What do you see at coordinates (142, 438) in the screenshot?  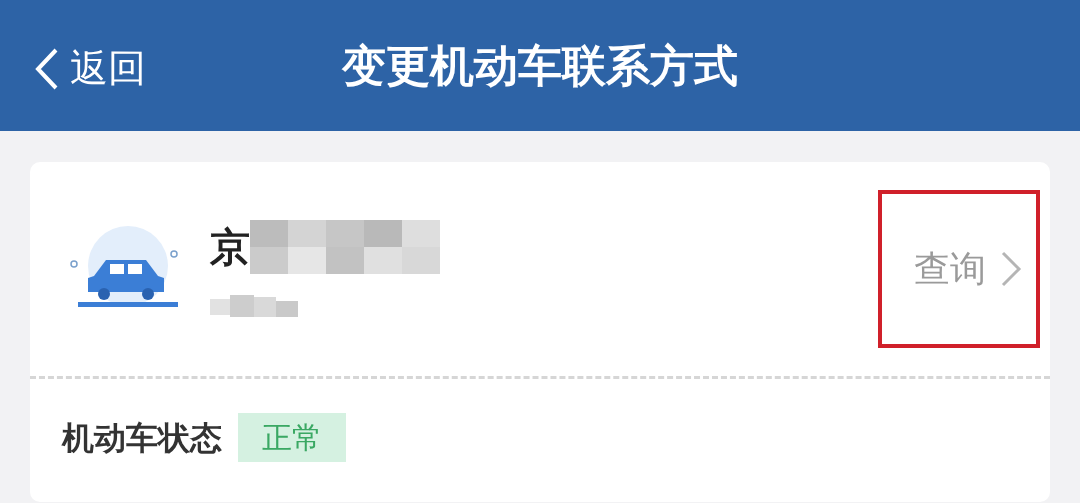 I see `status-label: 机动车状态` at bounding box center [142, 438].